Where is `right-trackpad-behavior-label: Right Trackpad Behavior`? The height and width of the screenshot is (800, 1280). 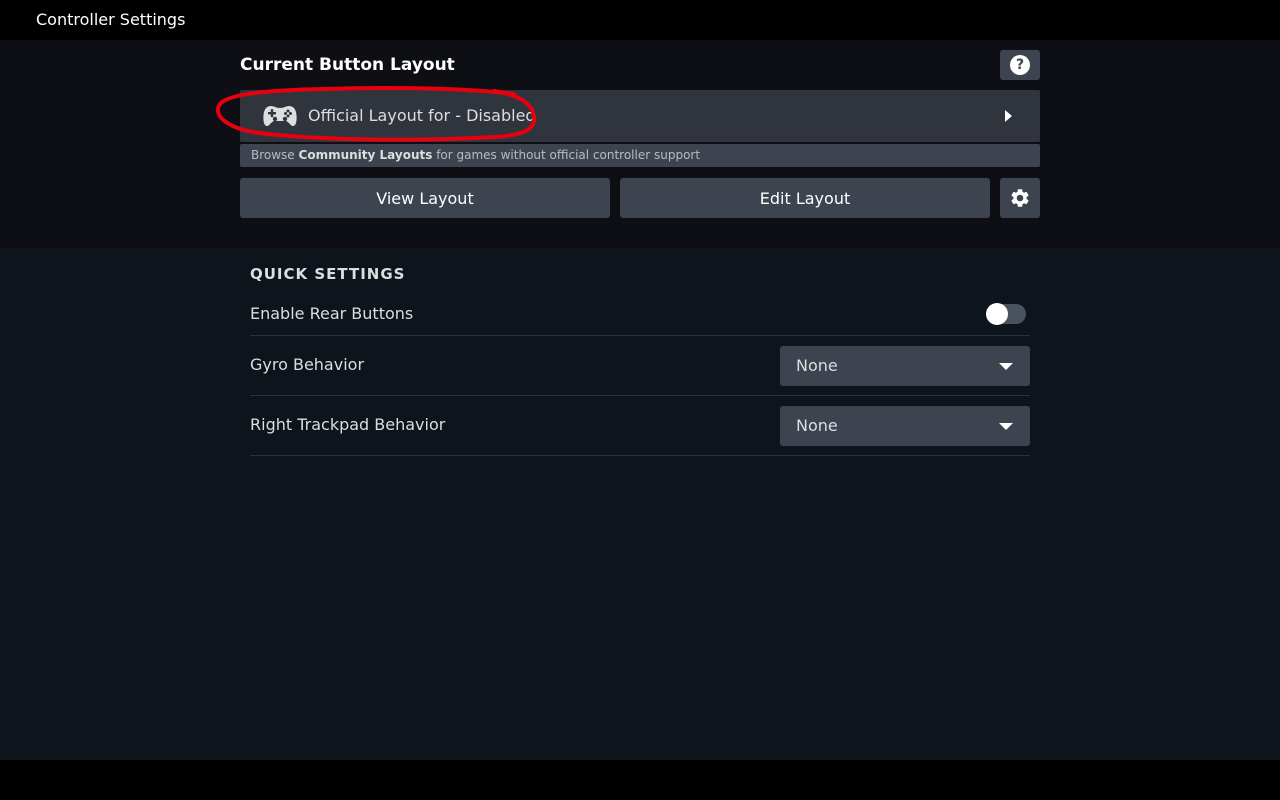 right-trackpad-behavior-label: Right Trackpad Behavior is located at coordinates (348, 424).